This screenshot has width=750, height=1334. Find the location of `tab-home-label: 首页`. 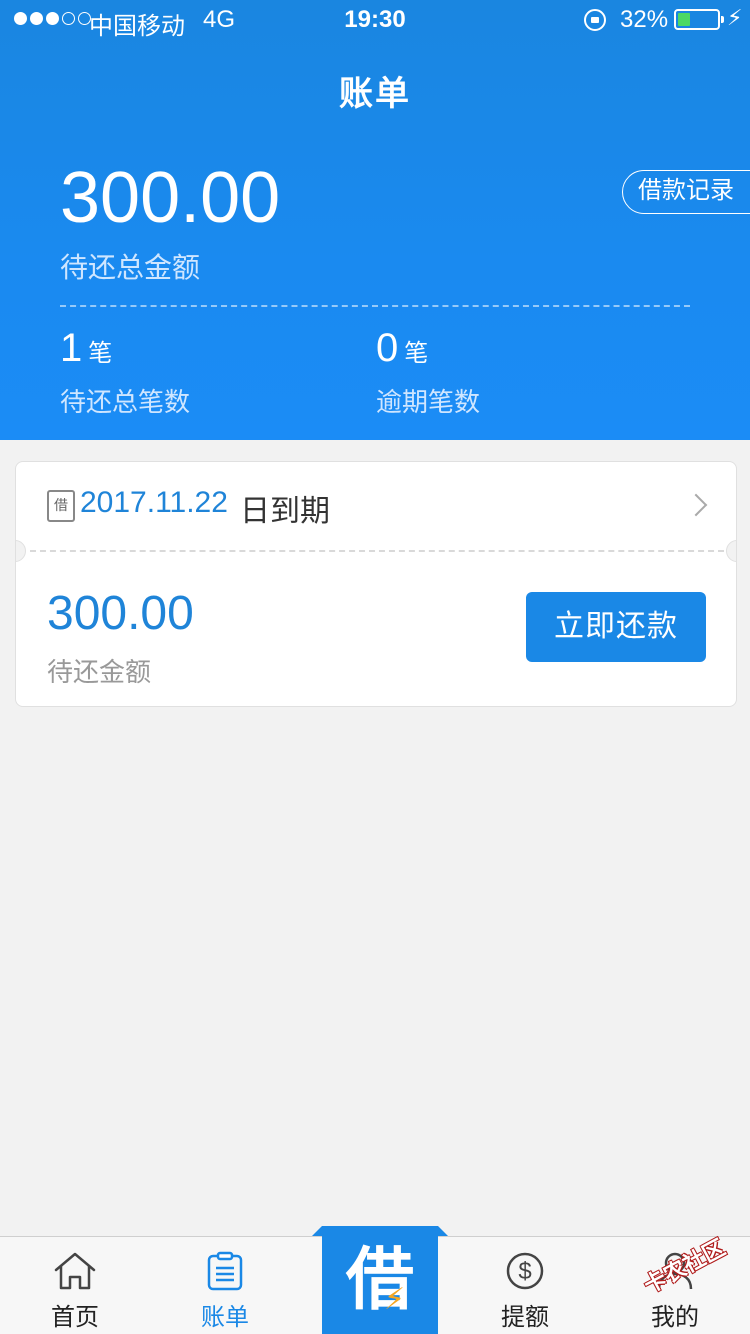

tab-home-label: 首页 is located at coordinates (75, 1317).